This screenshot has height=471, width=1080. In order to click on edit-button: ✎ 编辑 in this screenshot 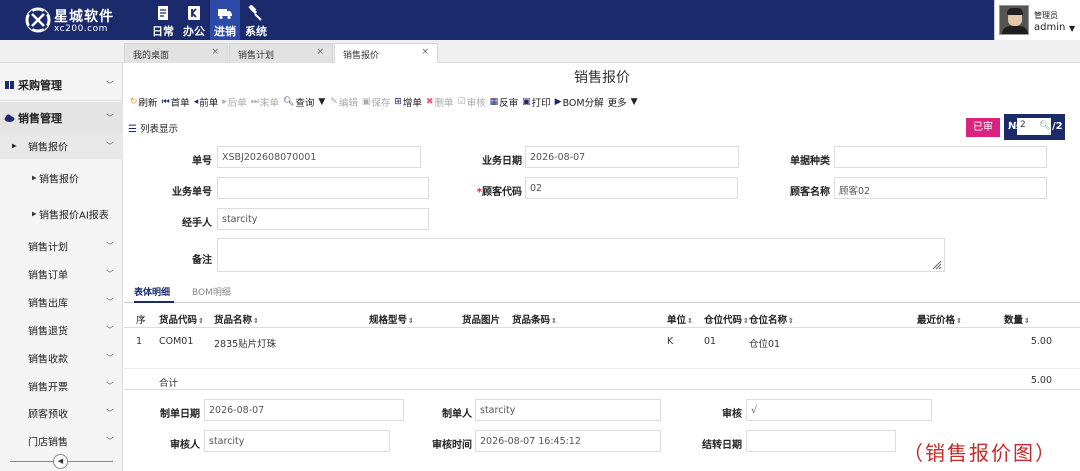, I will do `click(344, 102)`.